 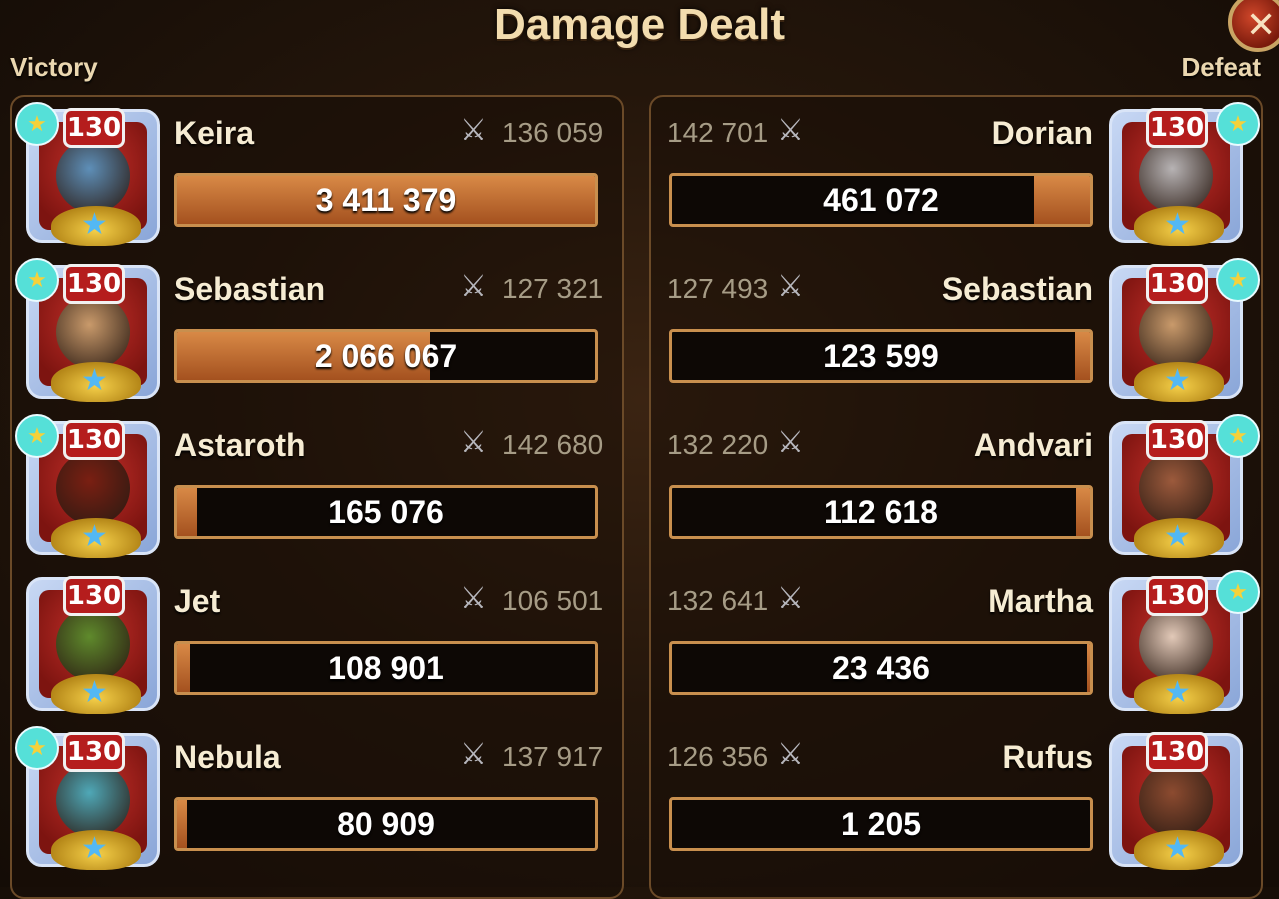 I want to click on hero-power: 126 356, so click(x=718, y=756).